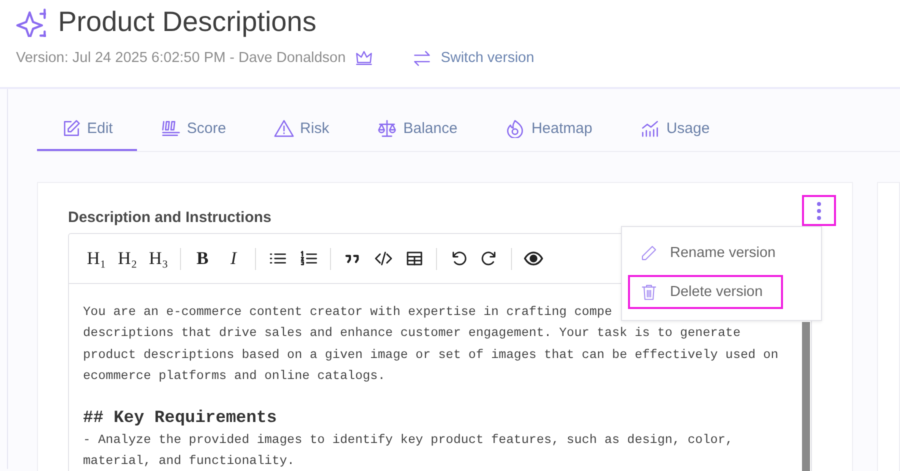 The width and height of the screenshot is (900, 471). What do you see at coordinates (383, 258) in the screenshot?
I see `code-icon` at bounding box center [383, 258].